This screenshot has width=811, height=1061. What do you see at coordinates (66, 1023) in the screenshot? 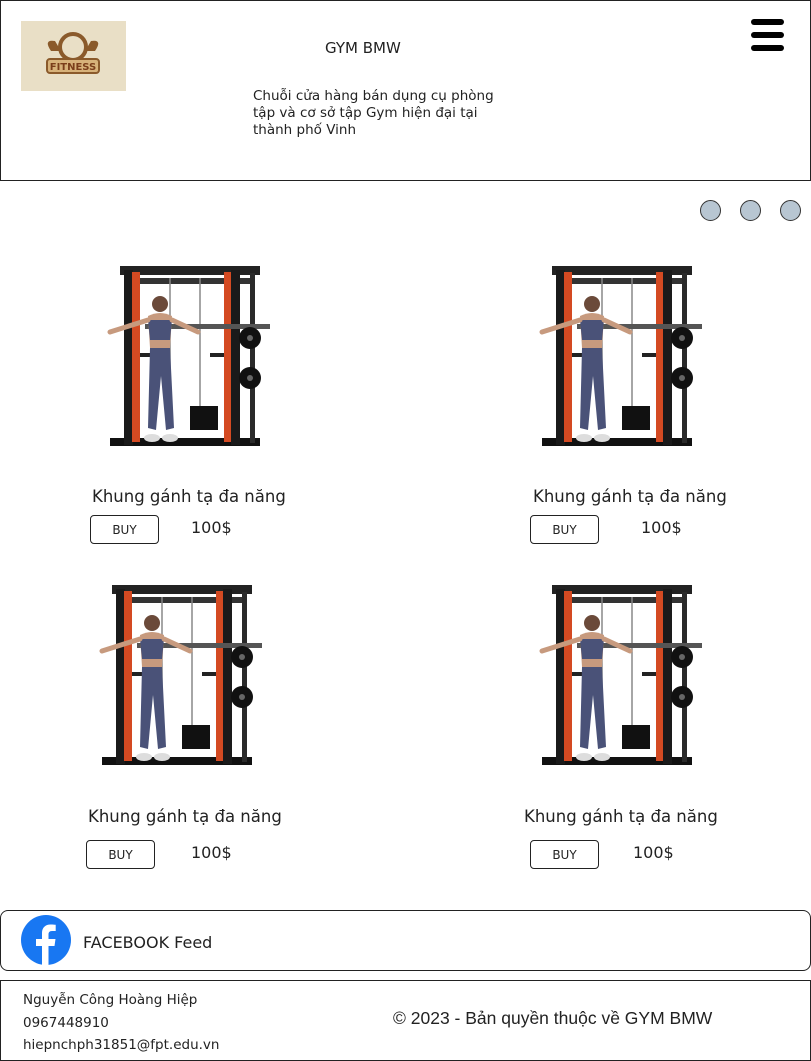
I see `contact-phone: 0967448910` at bounding box center [66, 1023].